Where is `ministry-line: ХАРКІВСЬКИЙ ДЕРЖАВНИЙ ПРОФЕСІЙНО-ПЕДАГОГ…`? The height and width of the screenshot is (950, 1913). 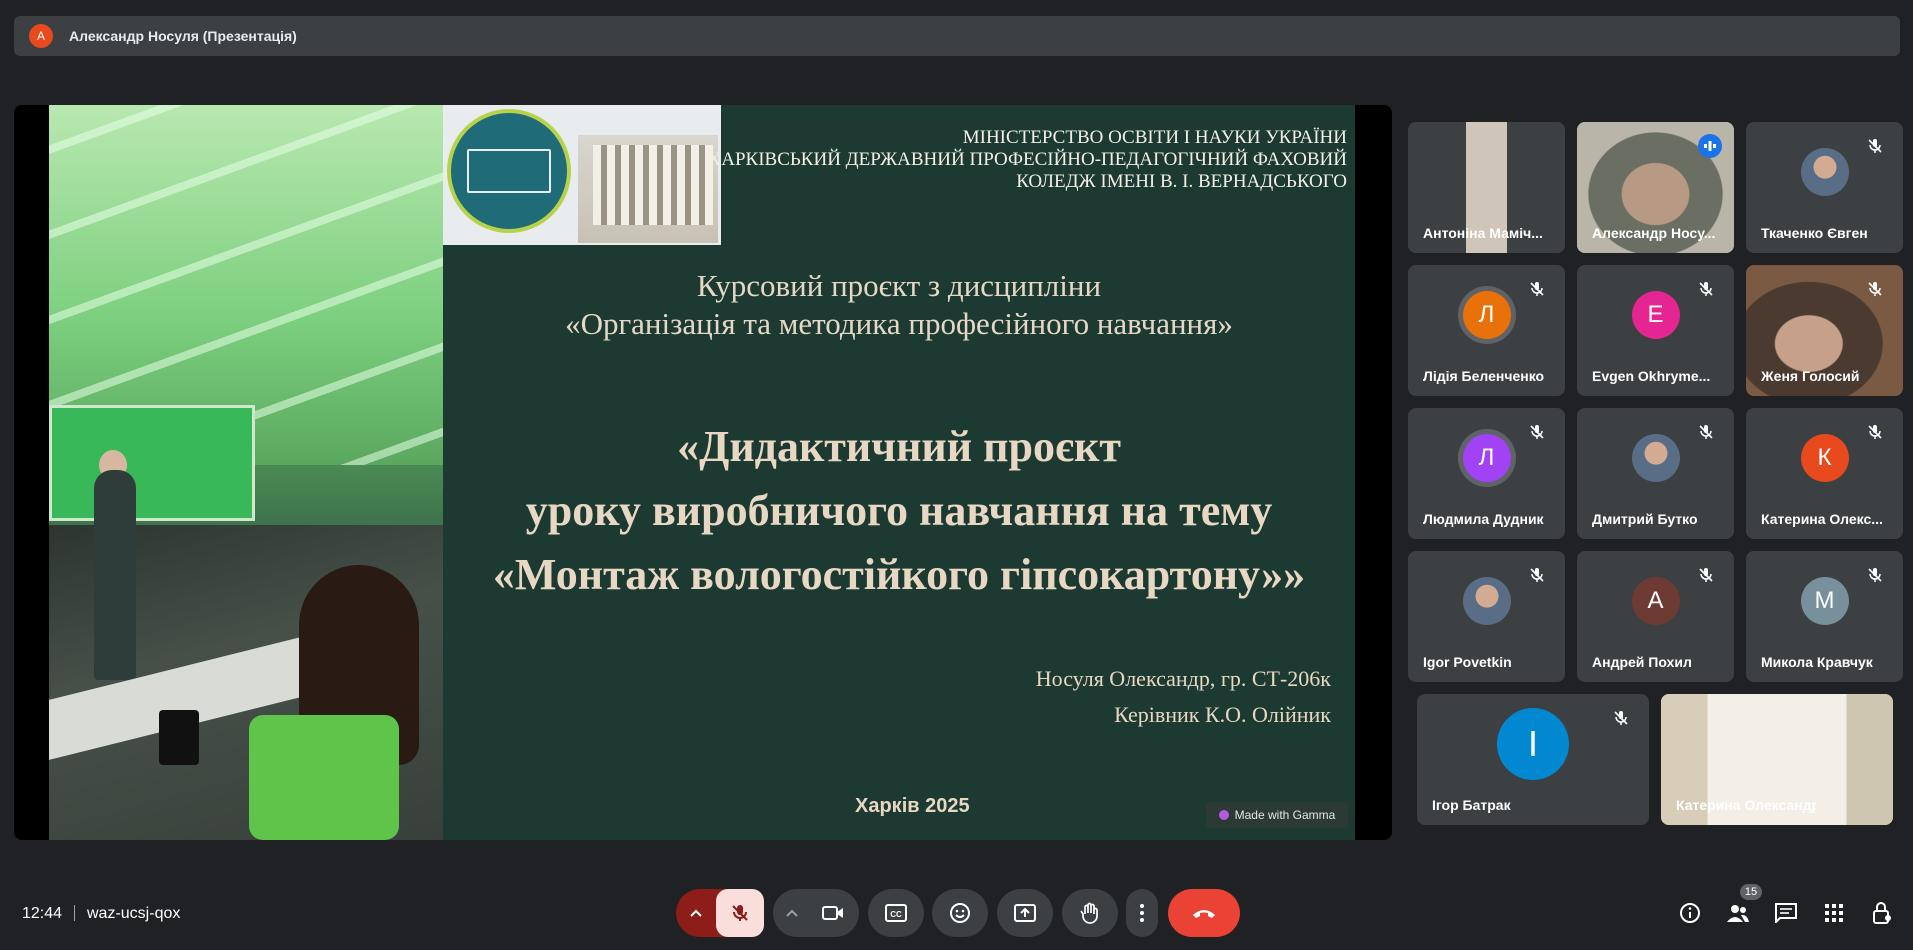 ministry-line: ХАРКІВСЬКИЙ ДЕРЖАВНИЙ ПРОФЕСІЙНО-ПЕДАГОГ… is located at coordinates (1027, 159).